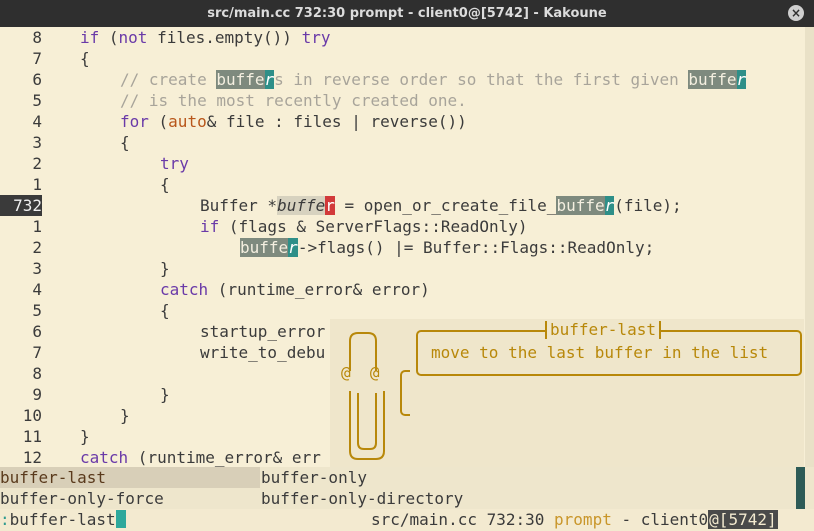 The width and height of the screenshot is (814, 531). I want to click on code-token: Buffer *, so click(239, 205).